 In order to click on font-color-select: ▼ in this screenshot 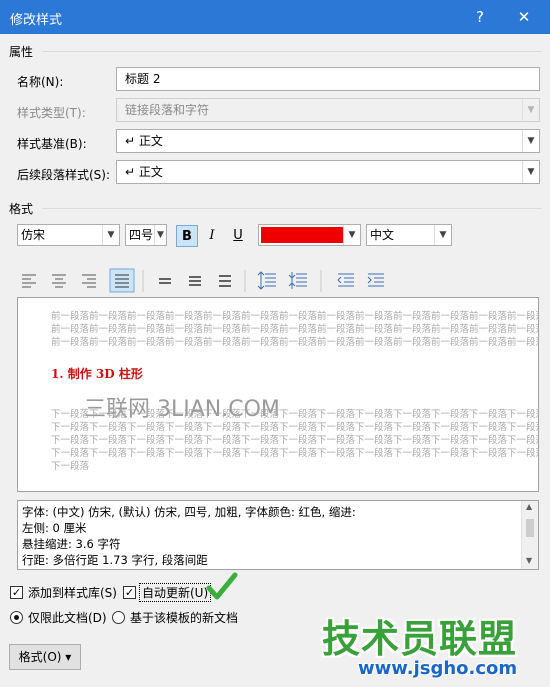, I will do `click(309, 235)`.